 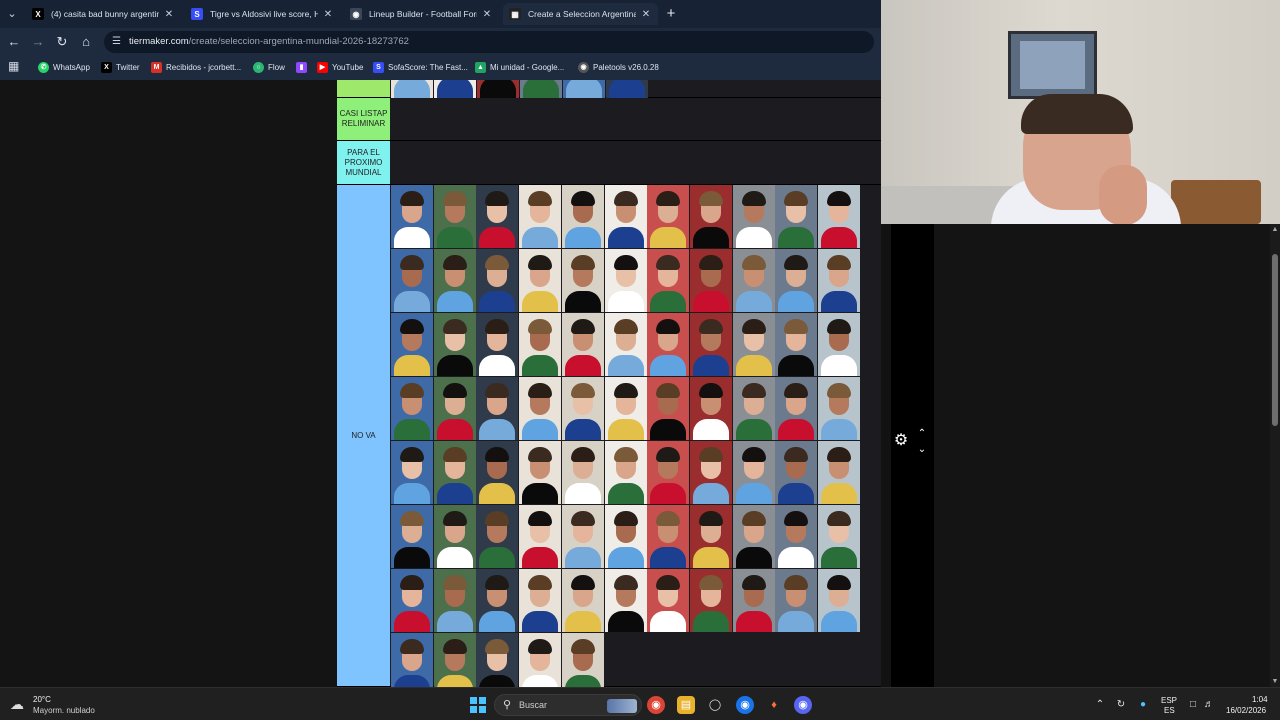 What do you see at coordinates (363, 88) in the screenshot?
I see `tier-label` at bounding box center [363, 88].